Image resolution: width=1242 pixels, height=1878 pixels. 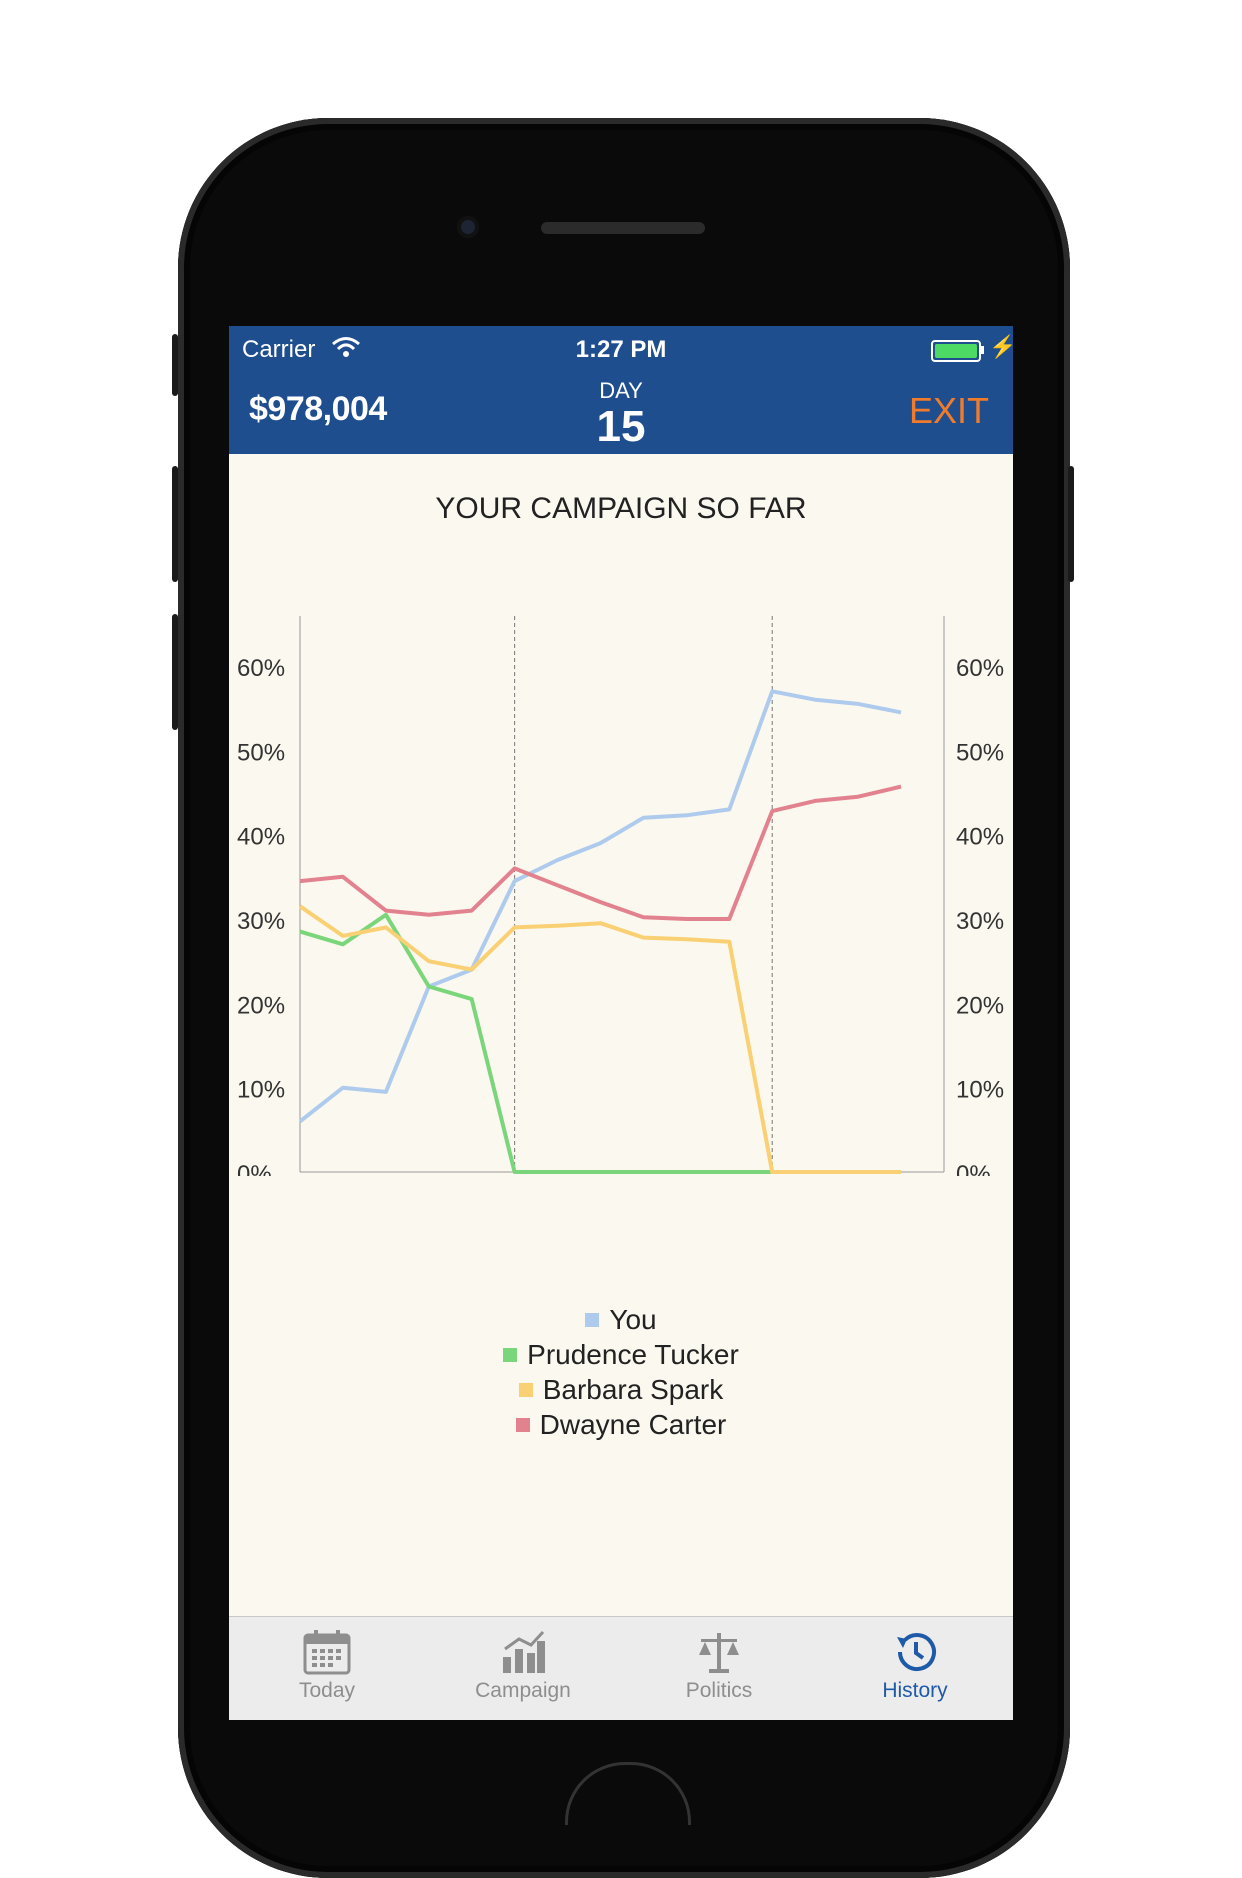 I want to click on power-button, so click(x=1071, y=524).